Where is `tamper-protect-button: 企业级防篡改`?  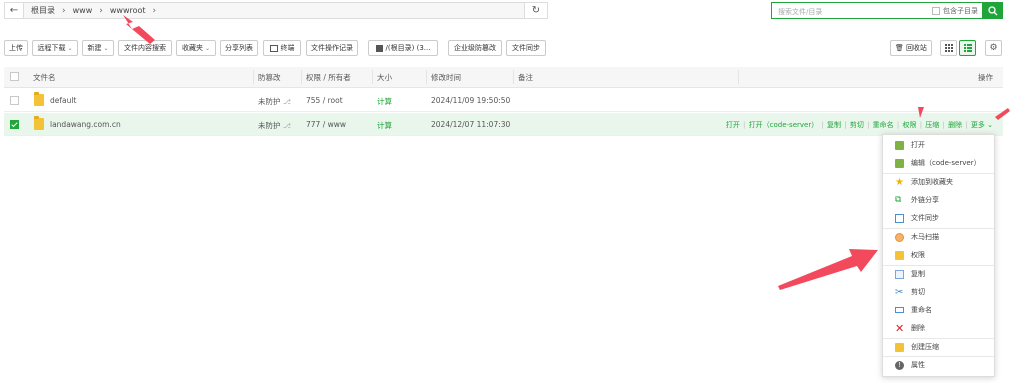 tamper-protect-button: 企业级防篡改 is located at coordinates (475, 48).